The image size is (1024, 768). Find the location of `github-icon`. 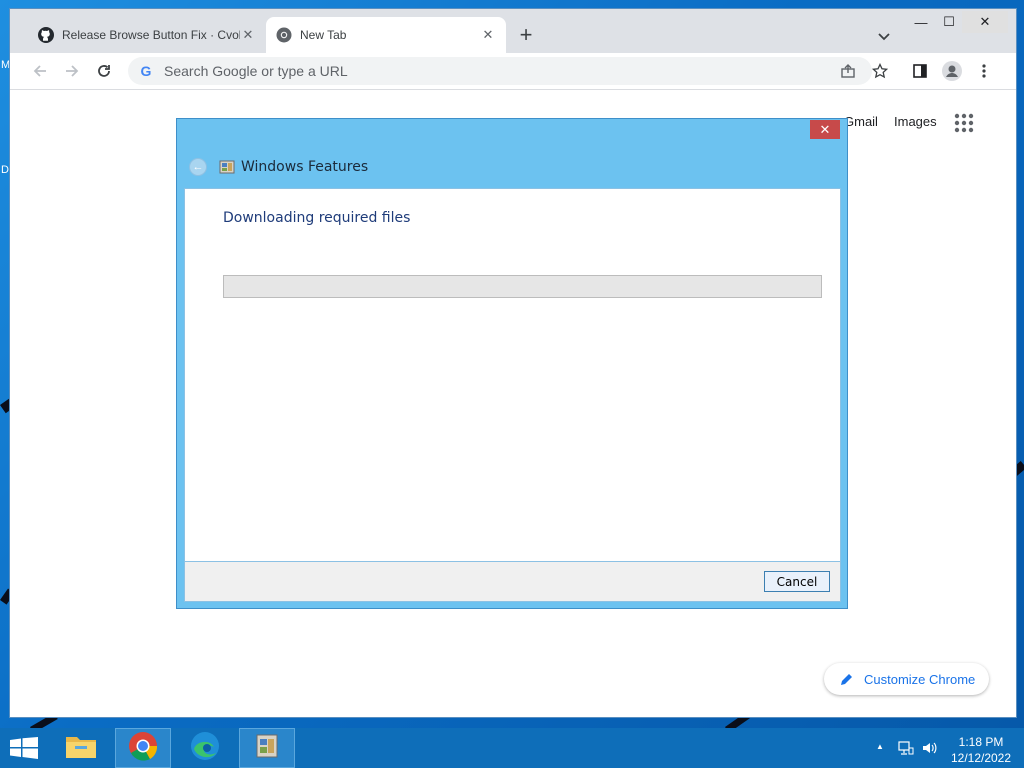

github-icon is located at coordinates (46, 35).